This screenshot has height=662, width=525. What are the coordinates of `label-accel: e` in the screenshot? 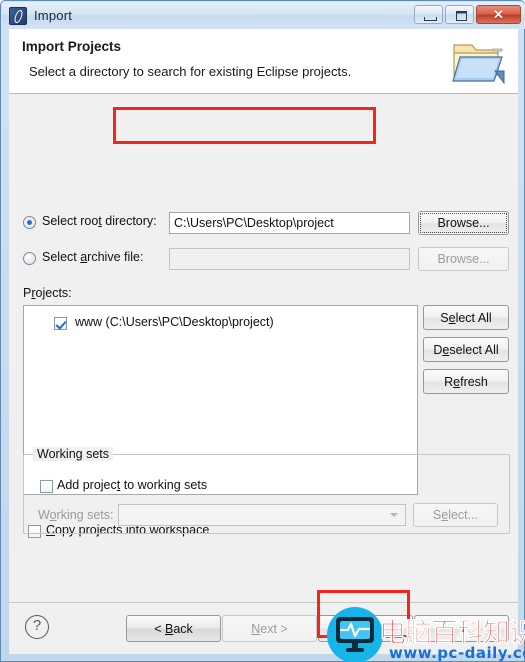 It's located at (452, 317).